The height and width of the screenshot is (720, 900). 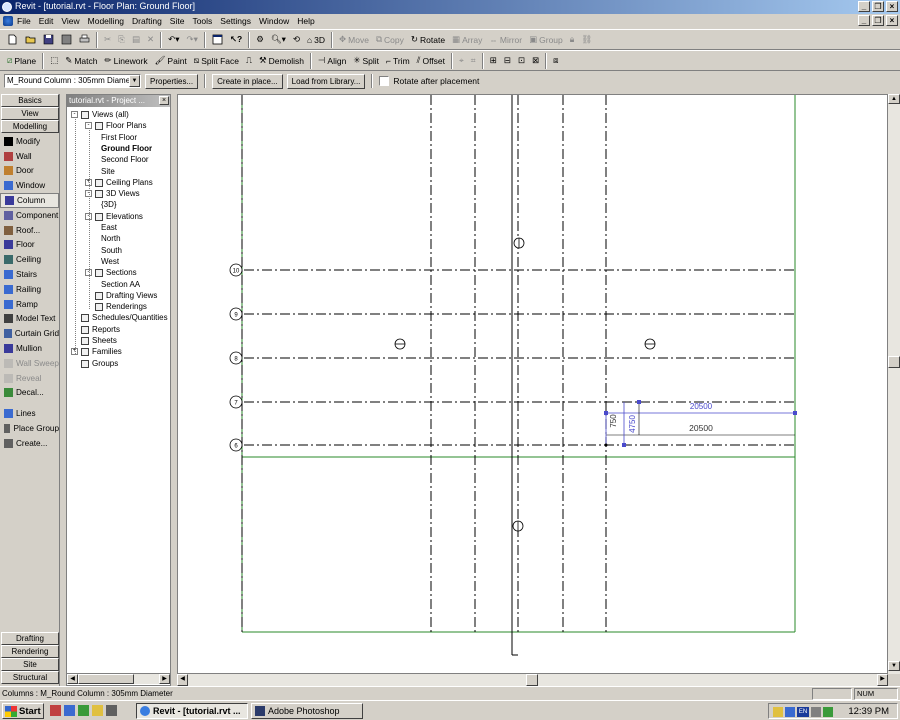 What do you see at coordinates (473, 61) in the screenshot?
I see `unpin-button: ⌗` at bounding box center [473, 61].